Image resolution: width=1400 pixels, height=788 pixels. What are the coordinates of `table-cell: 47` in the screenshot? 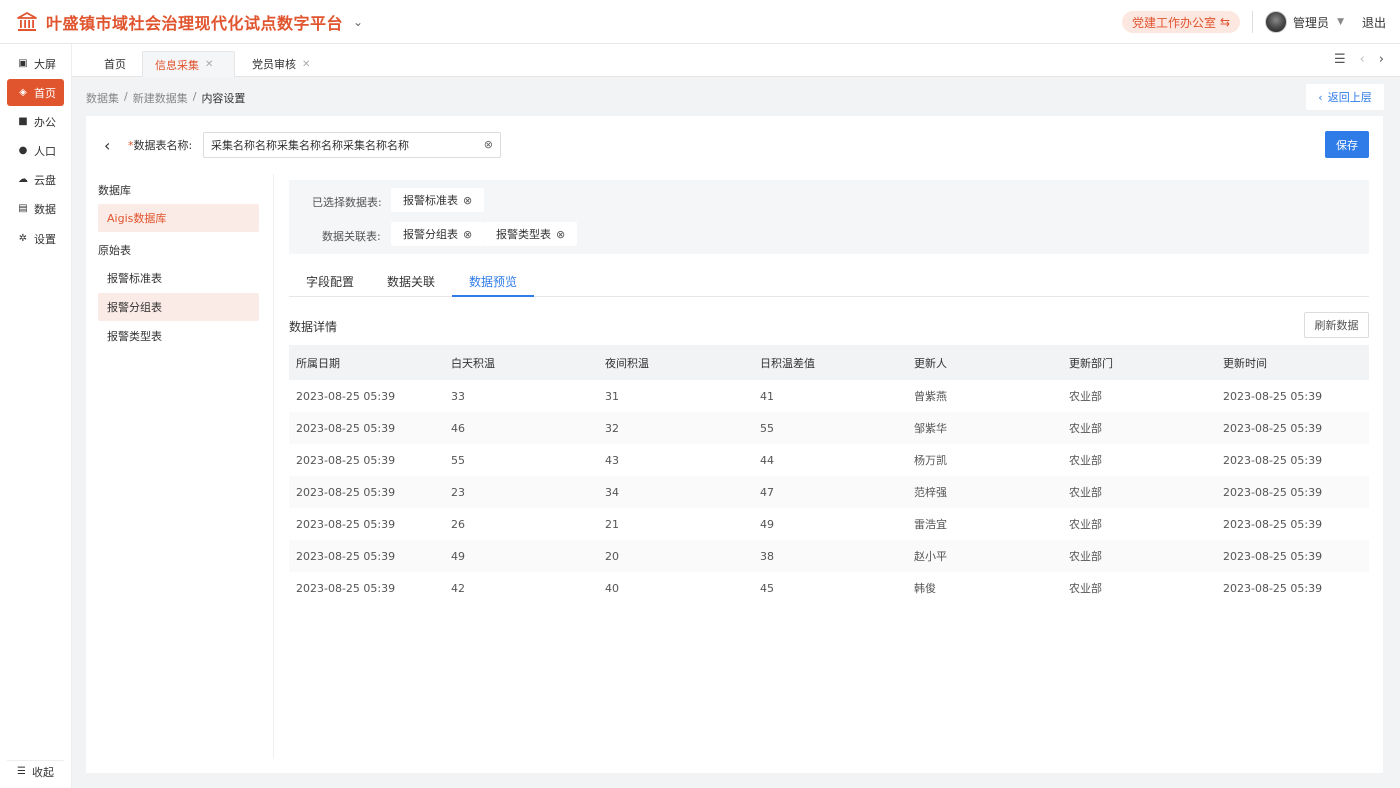 It's located at (830, 492).